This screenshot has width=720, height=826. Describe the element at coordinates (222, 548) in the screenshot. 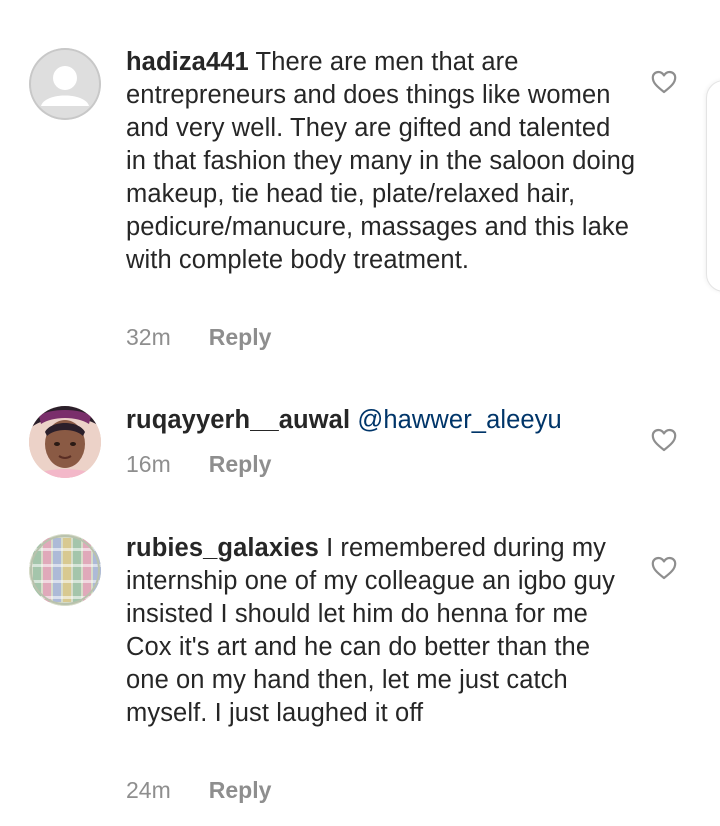

I see `username: rubies_galaxies` at that location.